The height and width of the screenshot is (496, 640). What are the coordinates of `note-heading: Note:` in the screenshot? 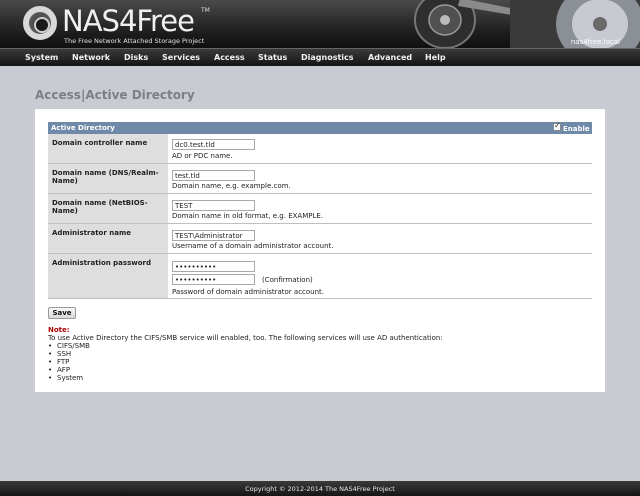 It's located at (59, 330).